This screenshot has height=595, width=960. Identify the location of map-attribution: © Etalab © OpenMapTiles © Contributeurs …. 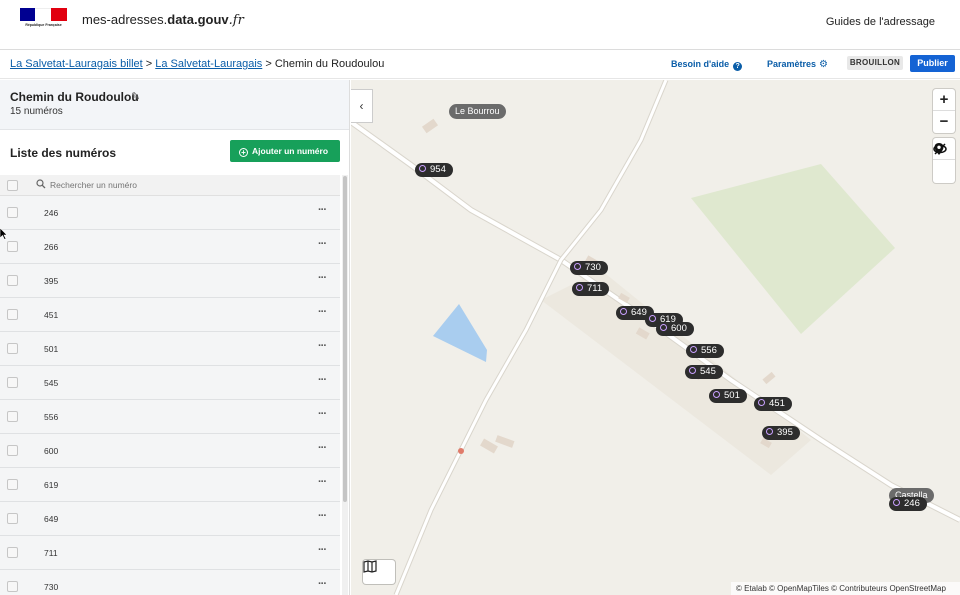
(845, 588).